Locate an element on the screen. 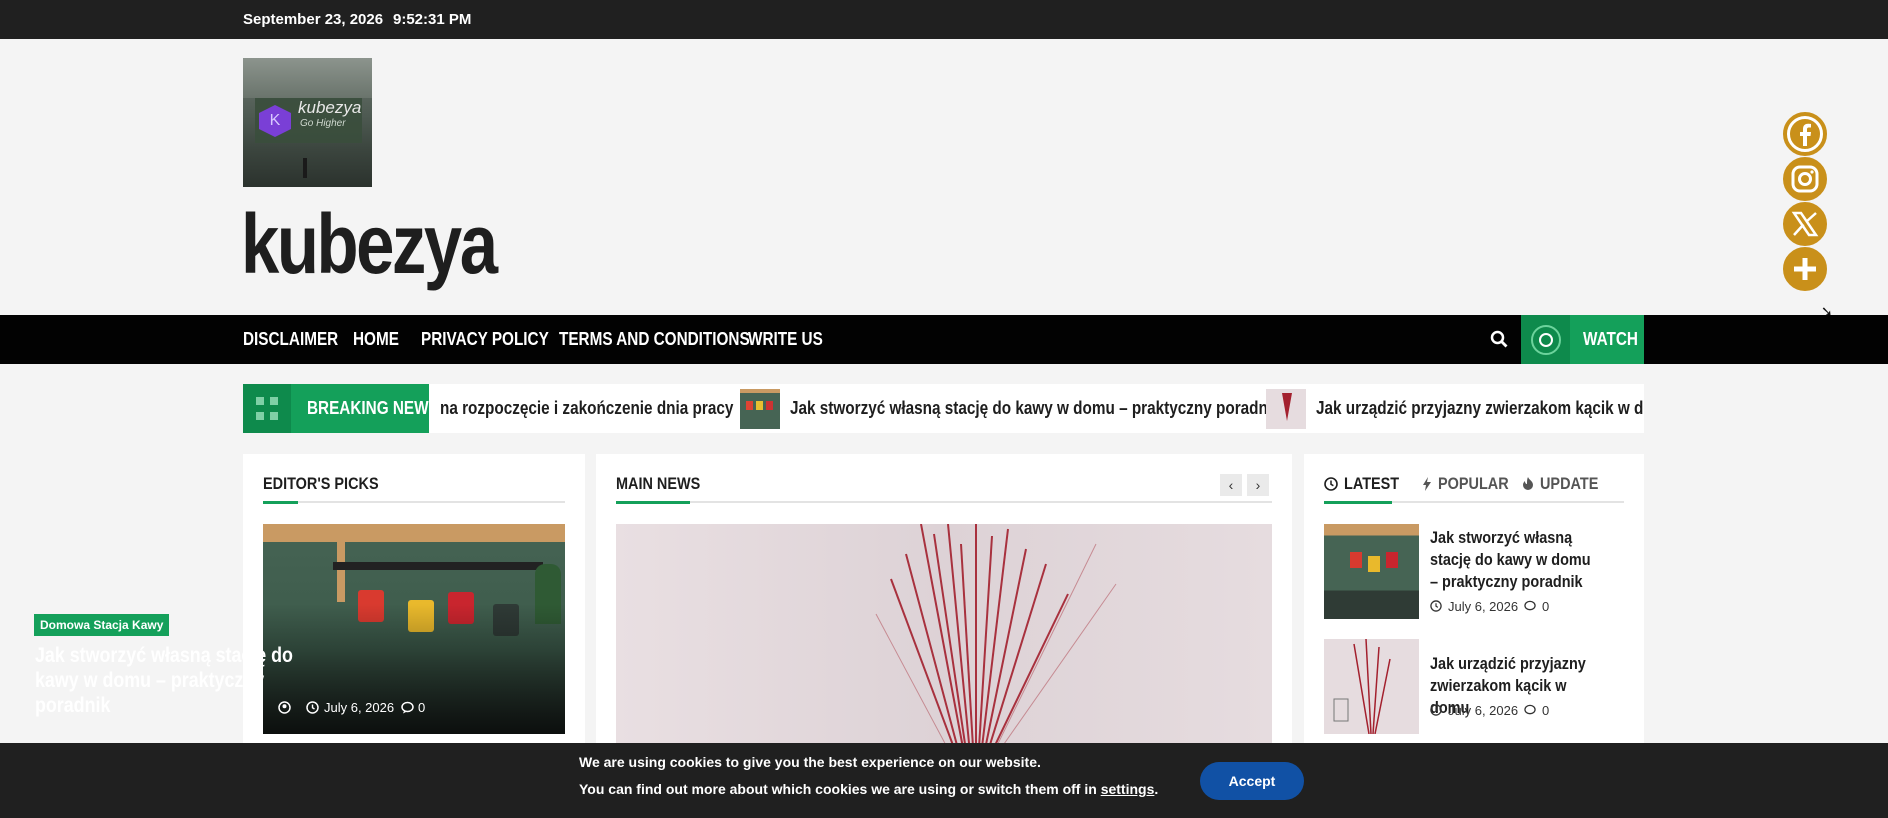 The height and width of the screenshot is (818, 1888). facebook-share-button is located at coordinates (1805, 134).